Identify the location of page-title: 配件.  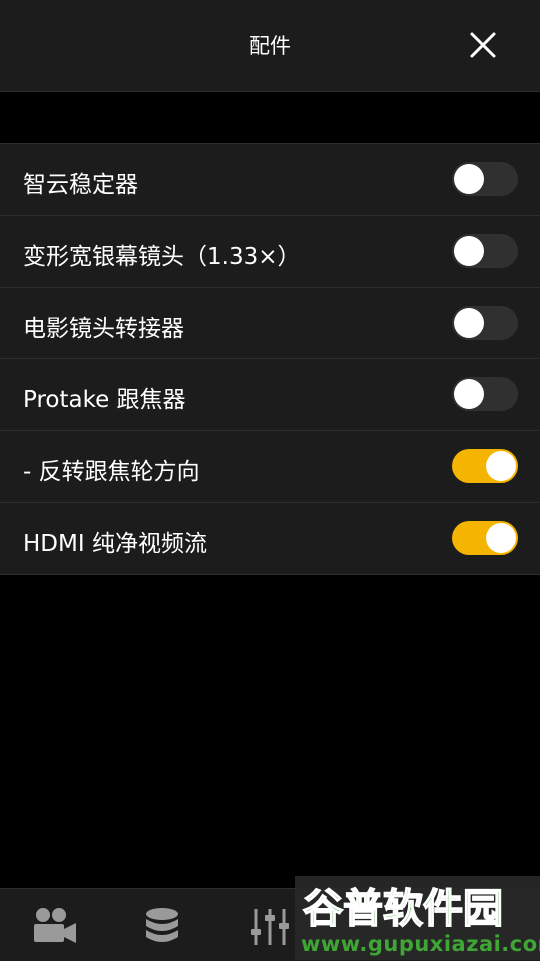
(270, 46).